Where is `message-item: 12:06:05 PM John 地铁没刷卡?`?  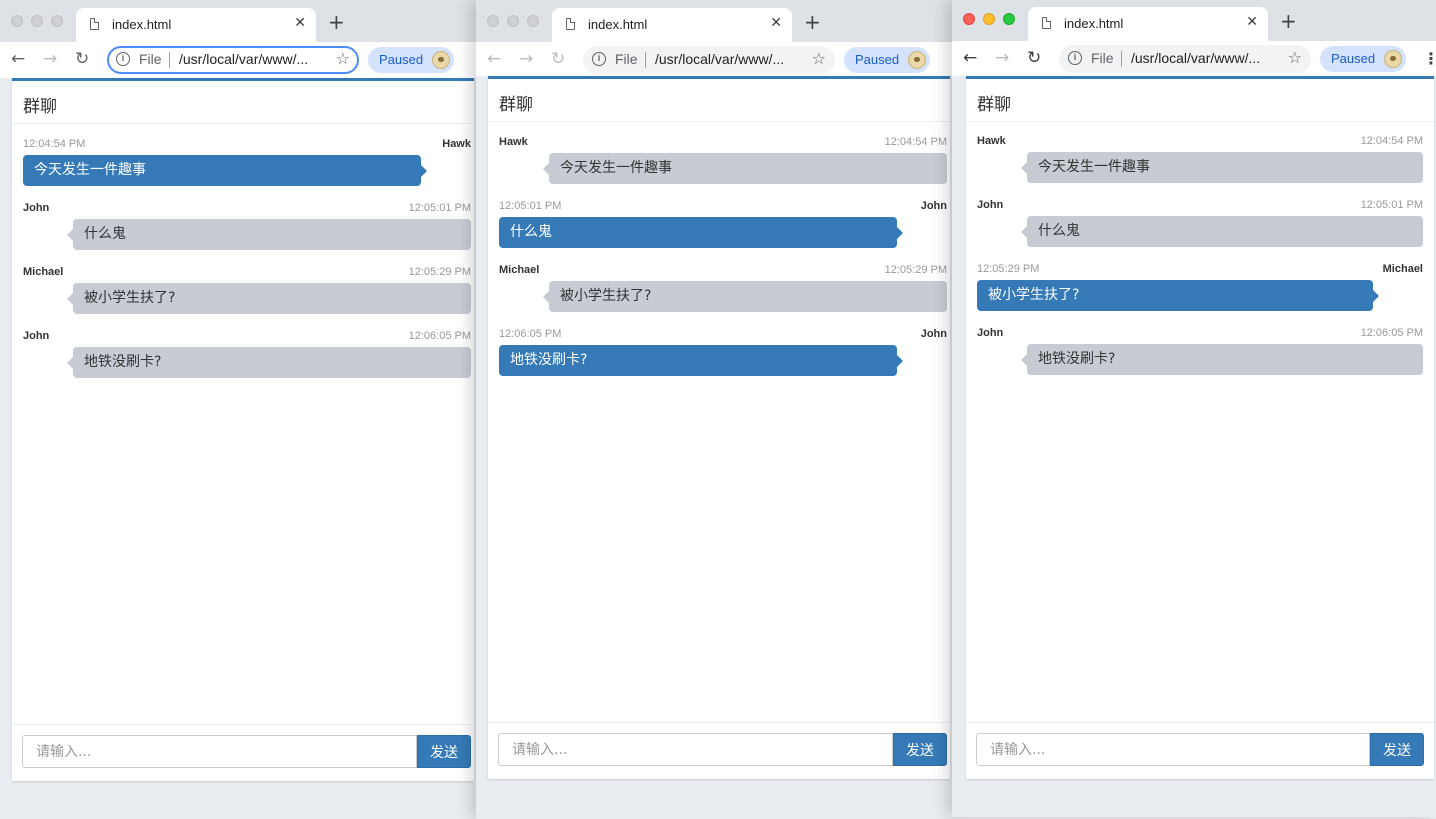 message-item: 12:06:05 PM John 地铁没刷卡? is located at coordinates (723, 360).